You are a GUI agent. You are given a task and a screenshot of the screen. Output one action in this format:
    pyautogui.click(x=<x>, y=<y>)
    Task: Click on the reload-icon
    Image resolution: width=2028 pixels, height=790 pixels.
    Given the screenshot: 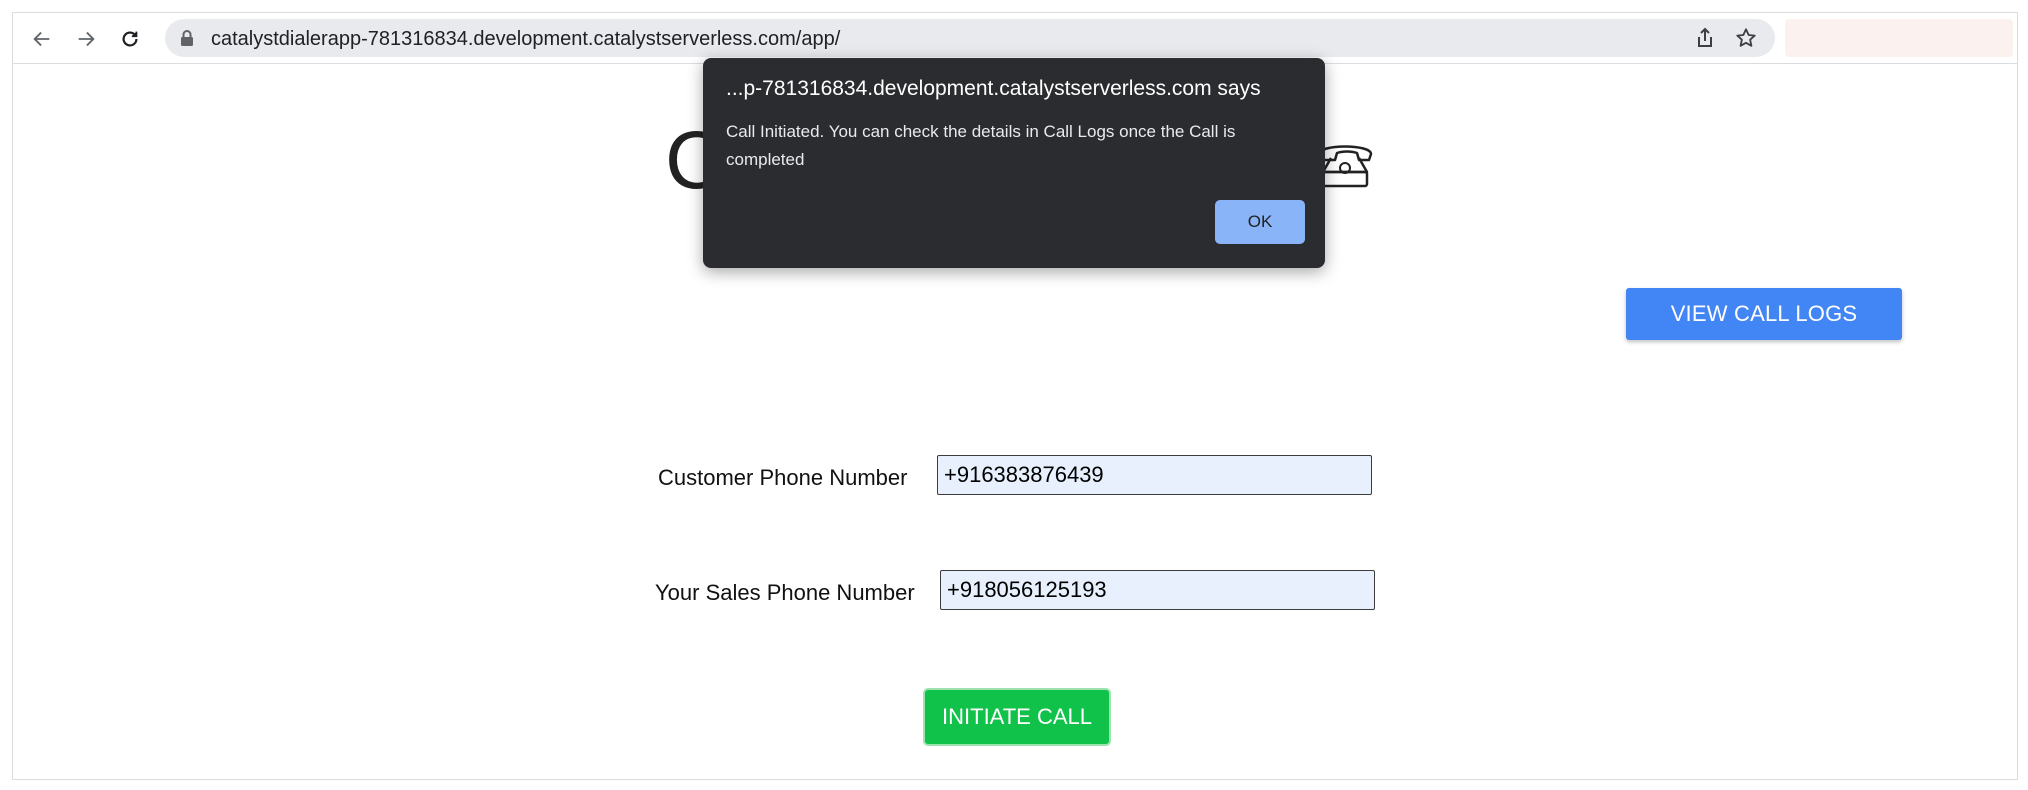 What is the action you would take?
    pyautogui.click(x=130, y=39)
    